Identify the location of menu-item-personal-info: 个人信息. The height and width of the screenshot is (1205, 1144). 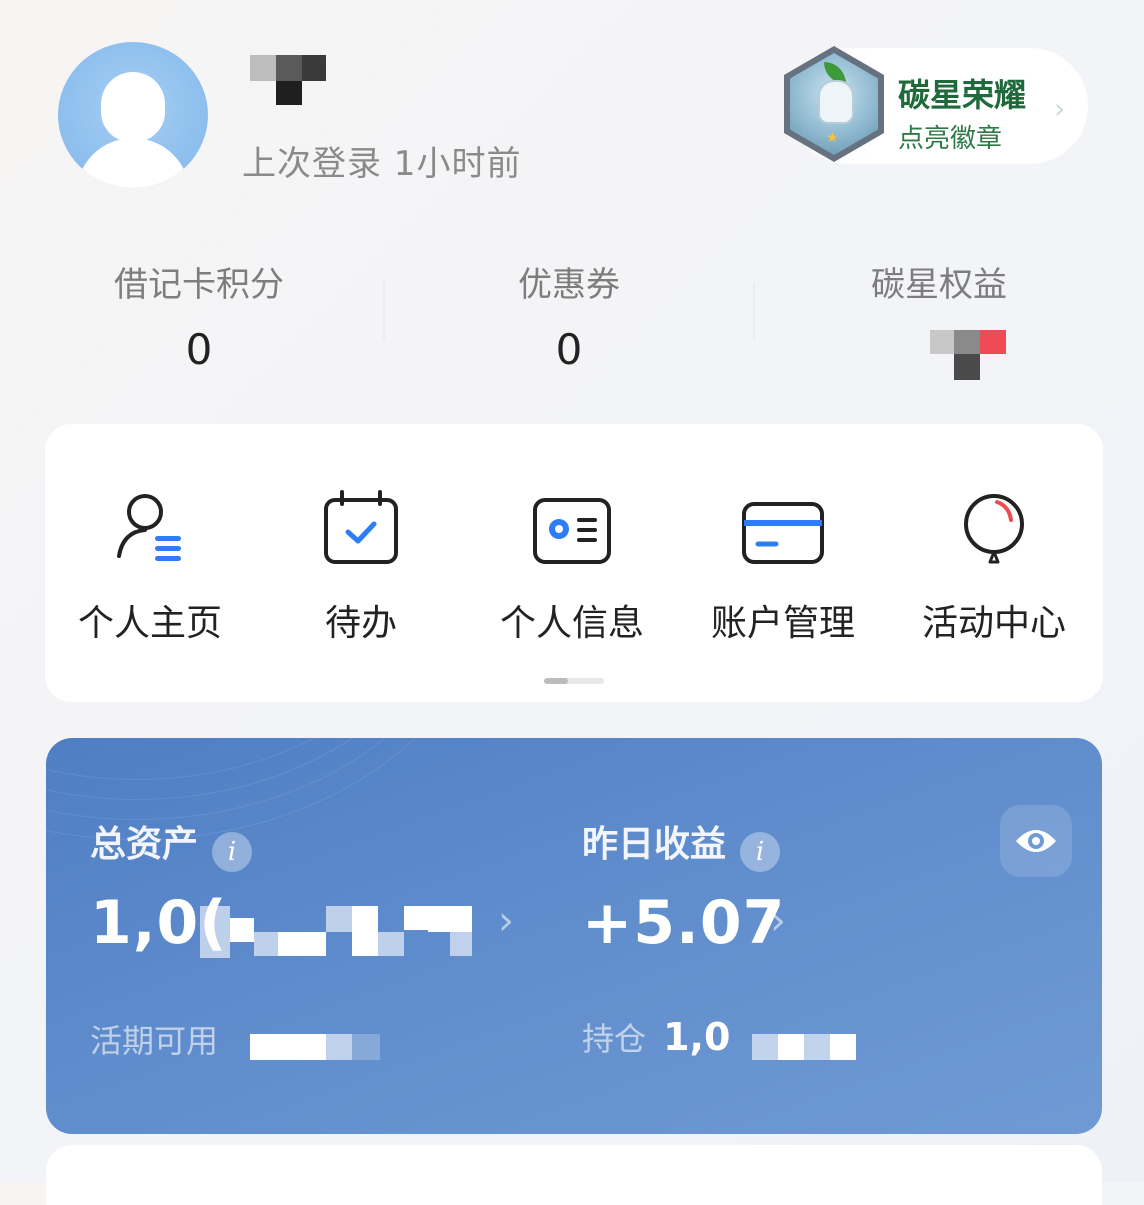
(572, 561).